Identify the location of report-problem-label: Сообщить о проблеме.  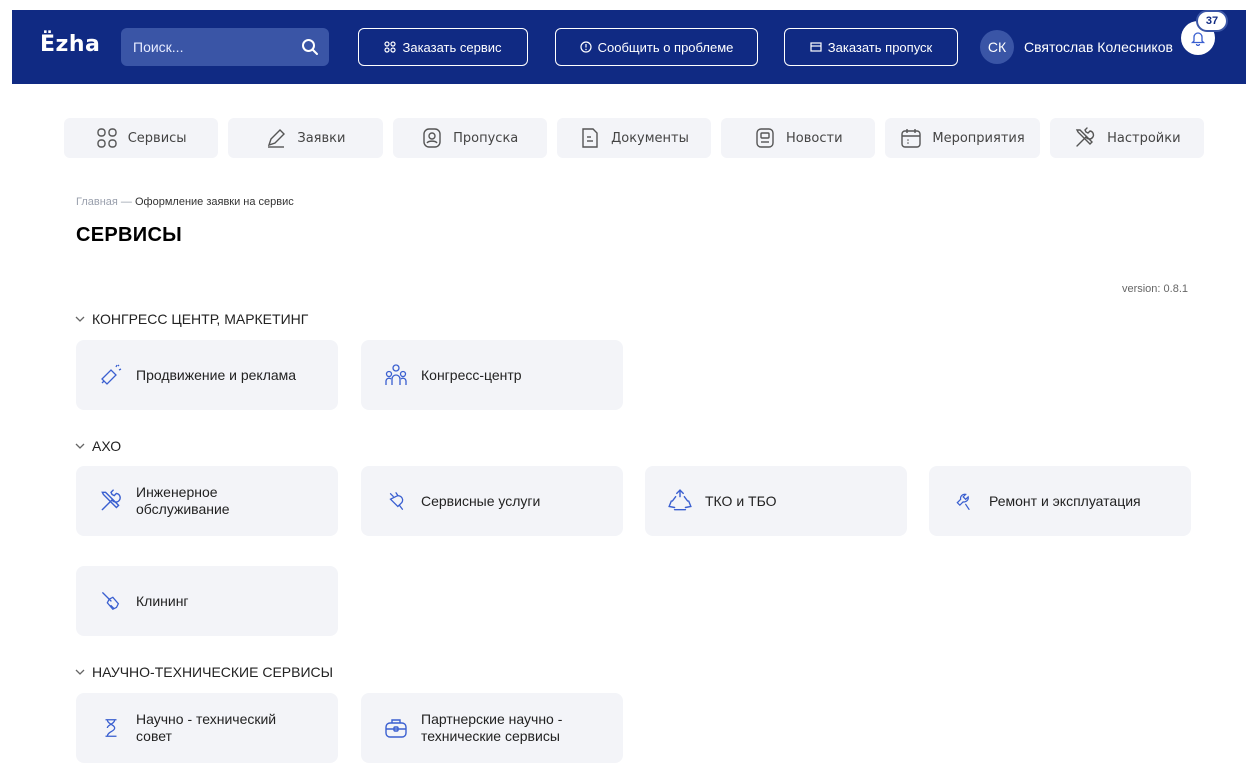
(665, 47).